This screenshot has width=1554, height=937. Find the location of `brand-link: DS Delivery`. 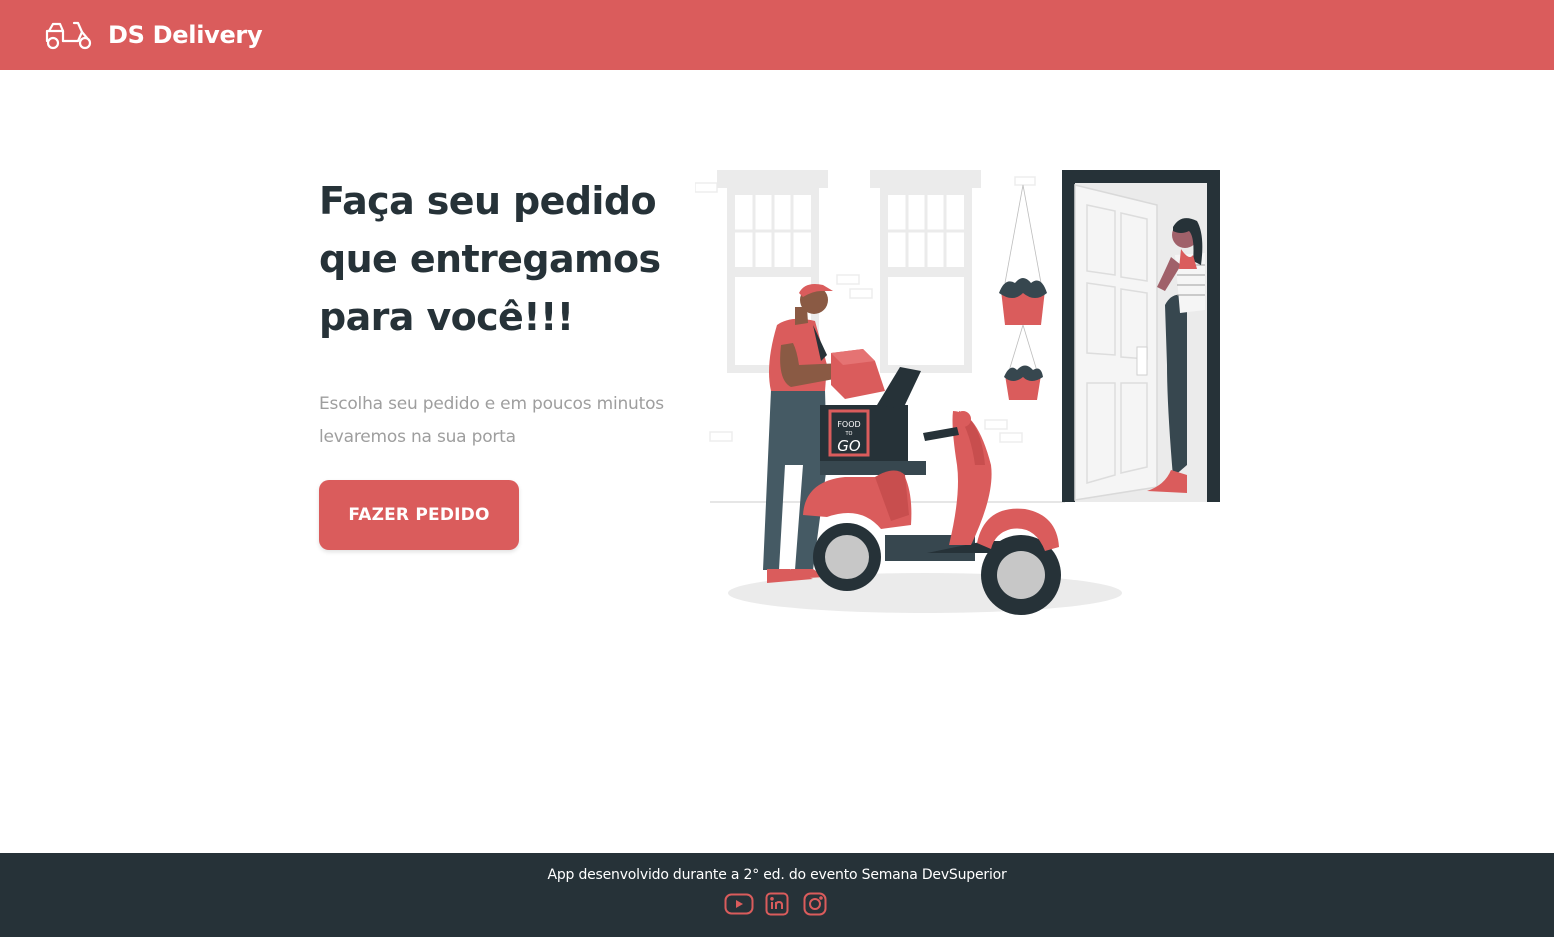

brand-link: DS Delivery is located at coordinates (153, 35).